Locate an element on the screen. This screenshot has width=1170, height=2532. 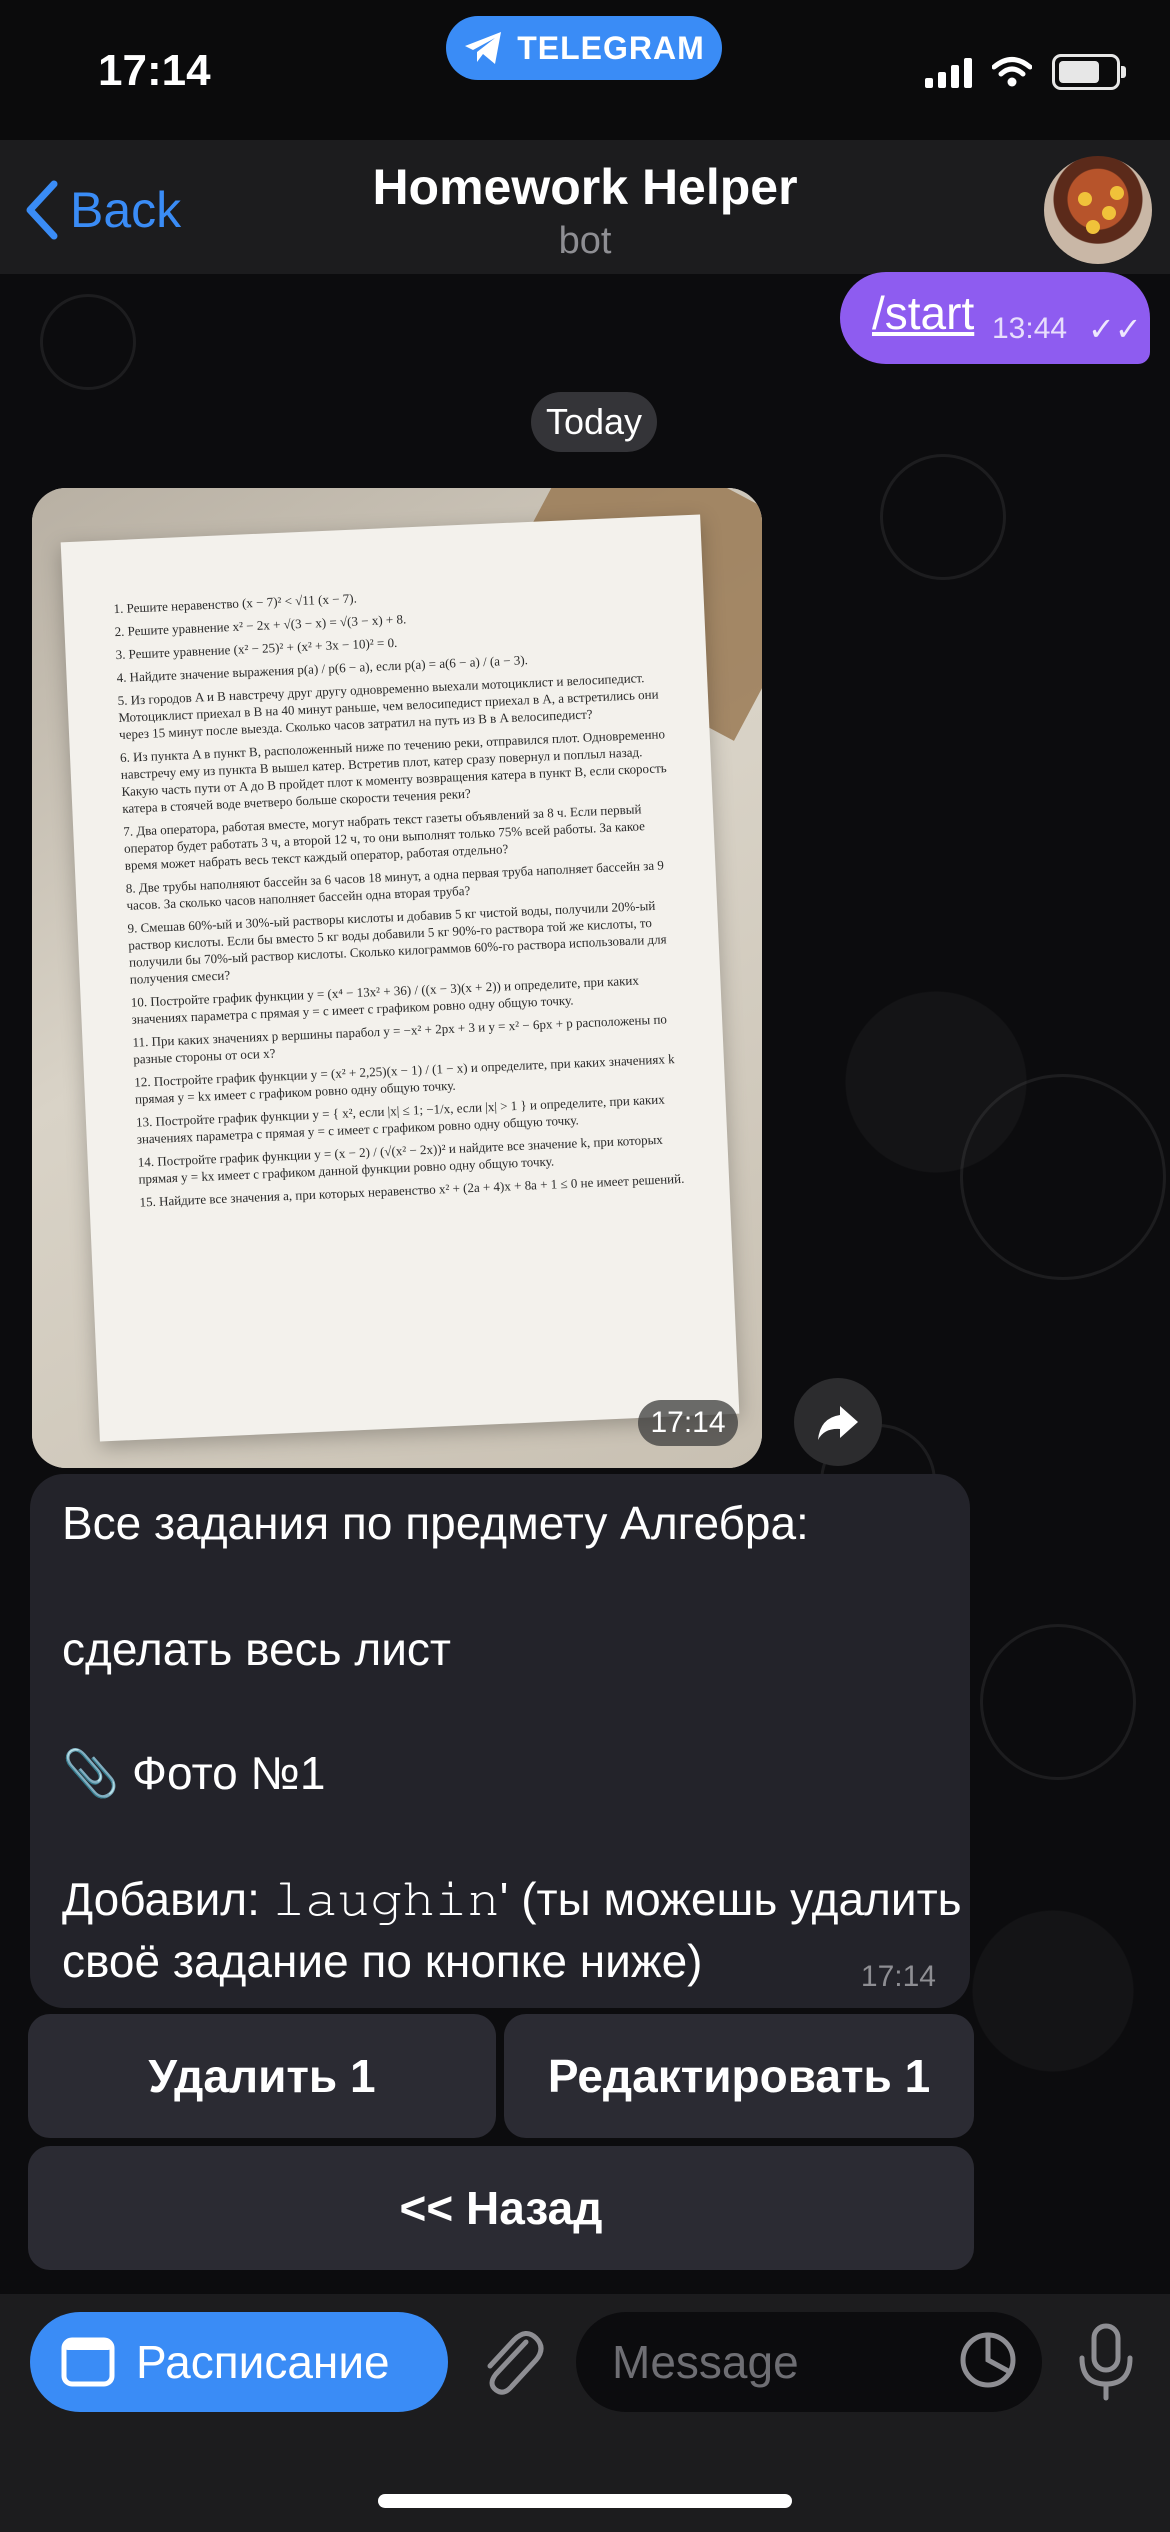
telegram-pill: TELEGRAM is located at coordinates (584, 48).